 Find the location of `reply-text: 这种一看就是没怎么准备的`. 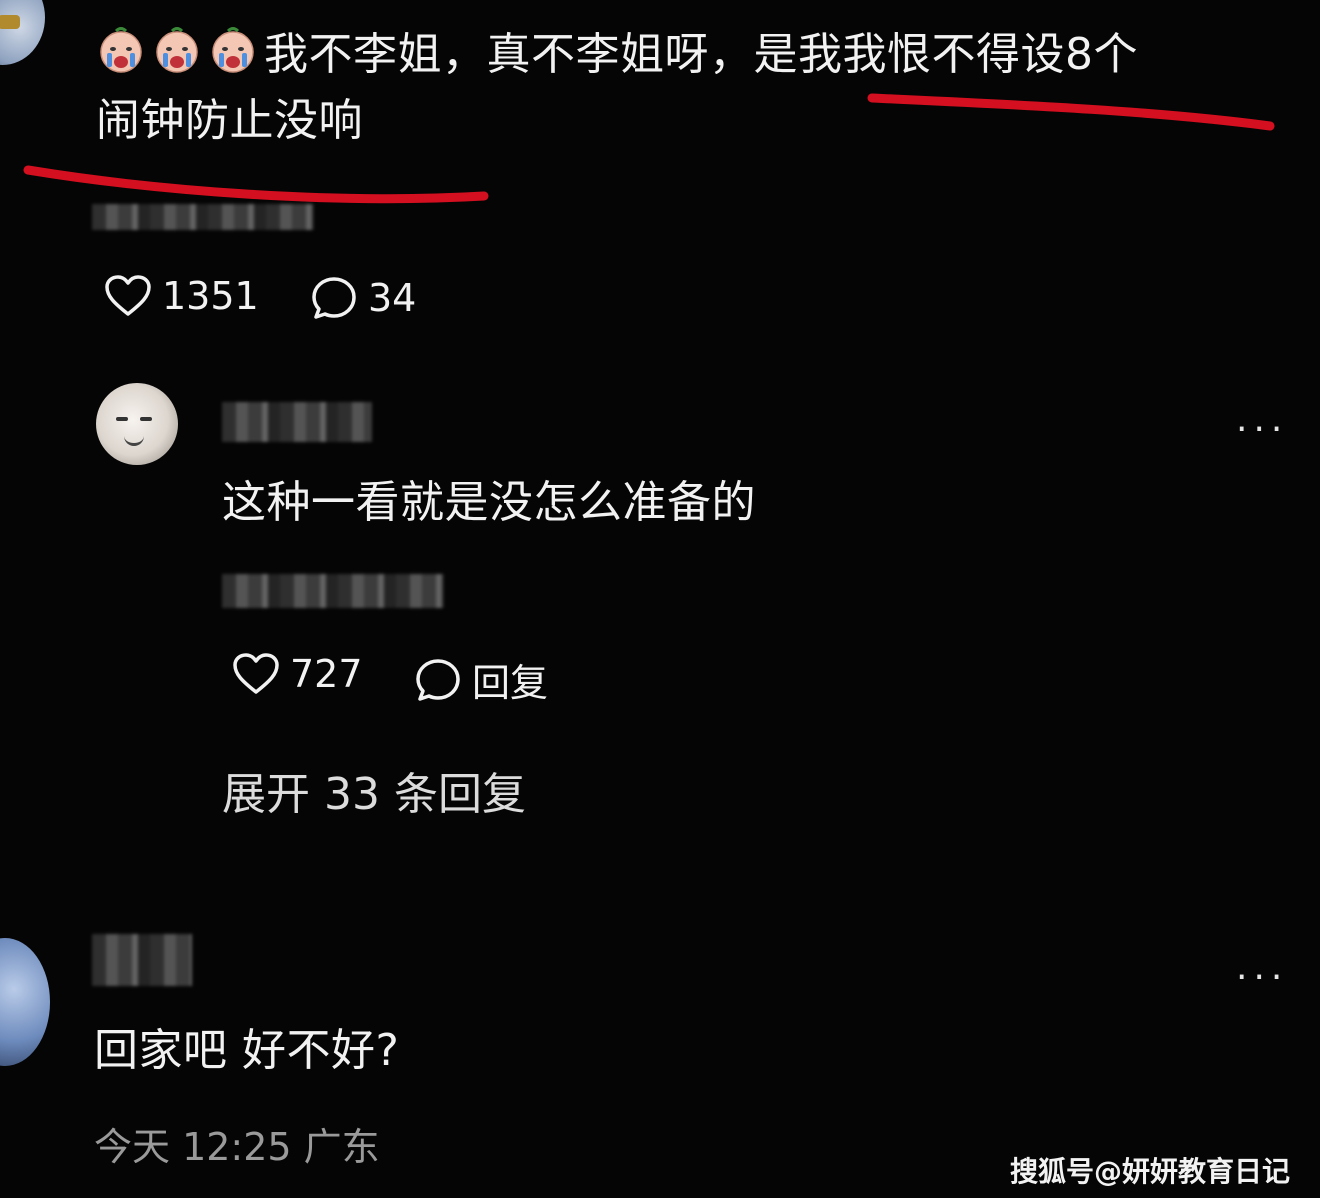

reply-text: 这种一看就是没怎么准备的 is located at coordinates (489, 502).